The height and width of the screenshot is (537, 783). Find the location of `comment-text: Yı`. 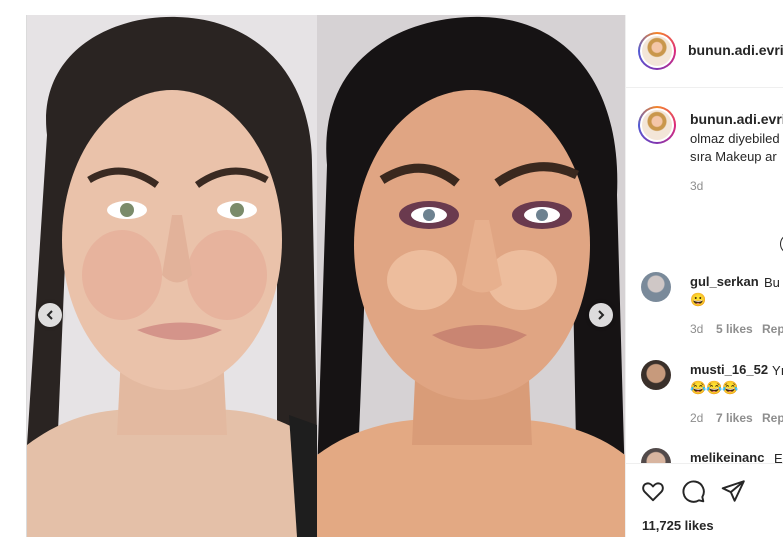

comment-text: Yı is located at coordinates (777, 370).